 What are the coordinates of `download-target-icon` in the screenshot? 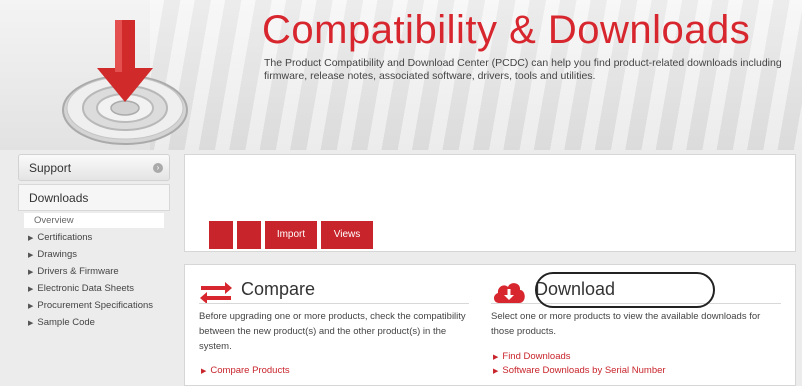 It's located at (125, 82).